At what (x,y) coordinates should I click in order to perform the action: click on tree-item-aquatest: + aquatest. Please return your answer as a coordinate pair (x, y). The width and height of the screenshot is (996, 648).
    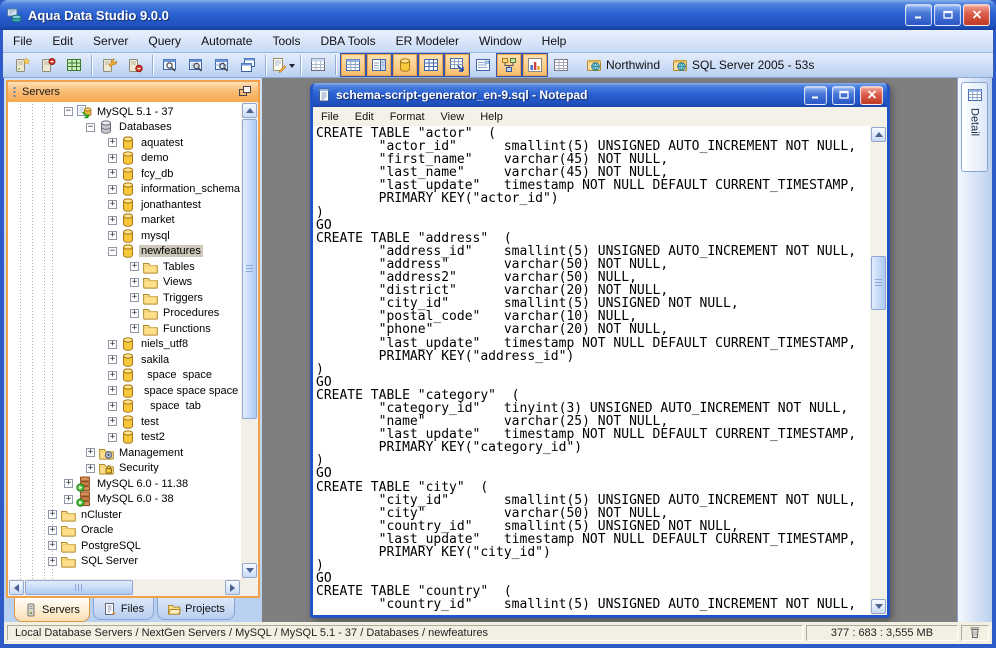
    Looking at the image, I should click on (124, 143).